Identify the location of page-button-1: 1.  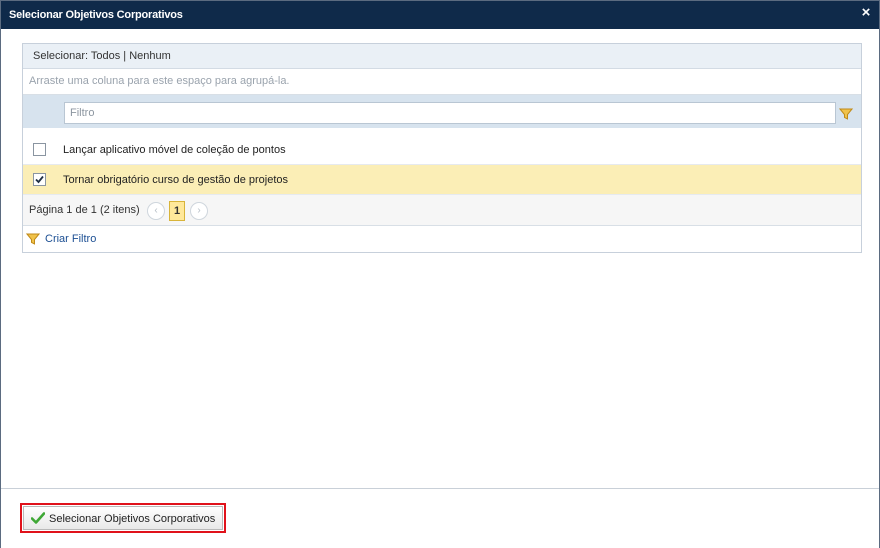
(177, 211).